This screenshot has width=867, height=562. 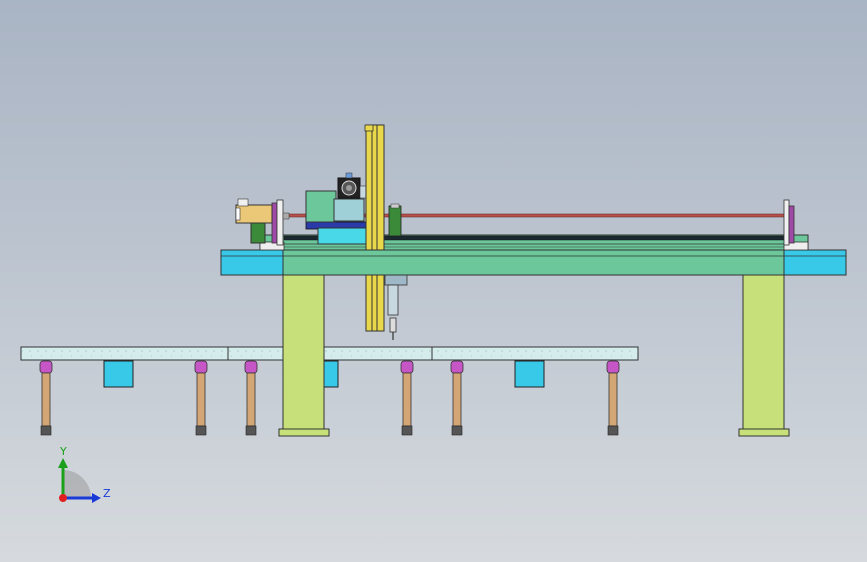 I want to click on gantry-beam, so click(x=533, y=255).